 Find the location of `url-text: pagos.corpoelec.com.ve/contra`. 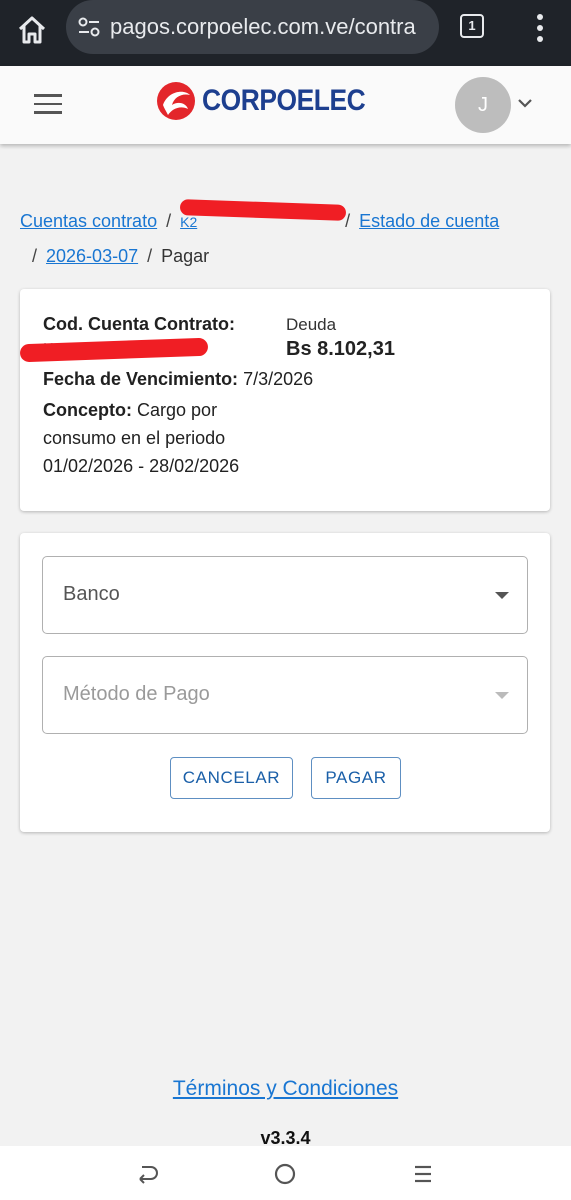

url-text: pagos.corpoelec.com.ve/contra is located at coordinates (270, 27).